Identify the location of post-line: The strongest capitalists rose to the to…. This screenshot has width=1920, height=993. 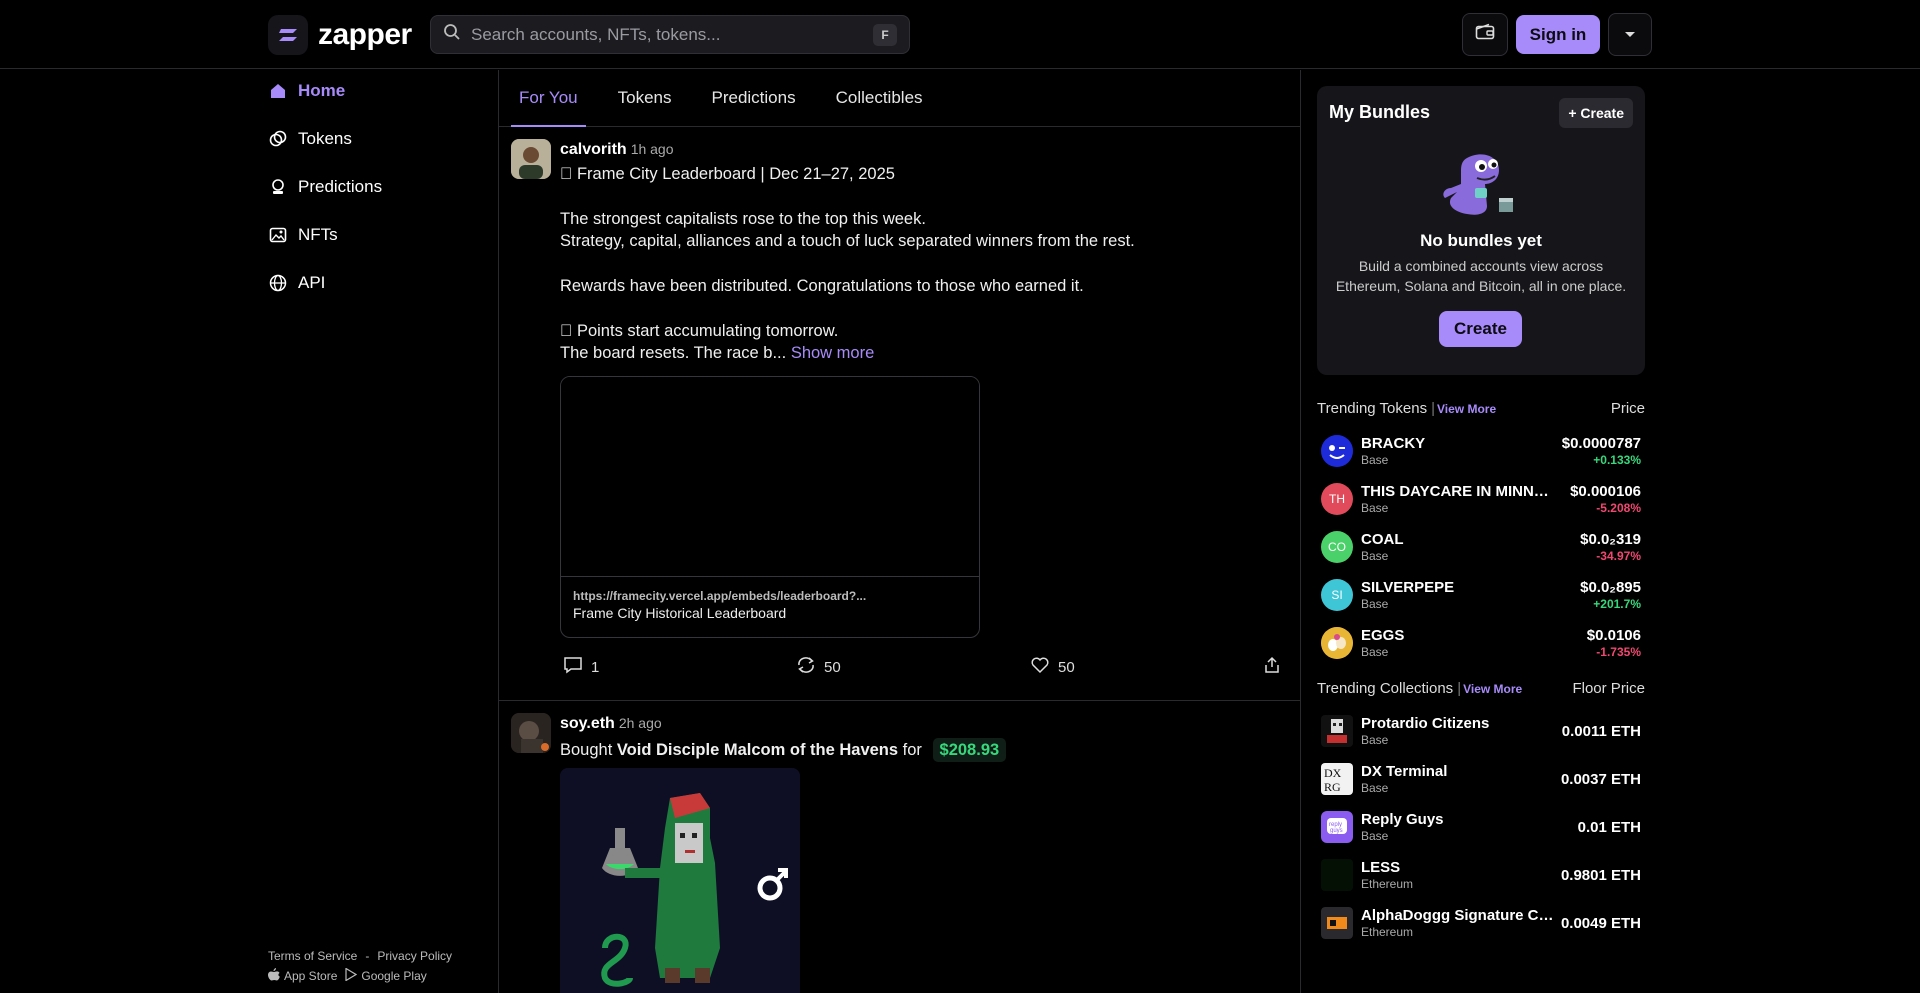
(743, 219).